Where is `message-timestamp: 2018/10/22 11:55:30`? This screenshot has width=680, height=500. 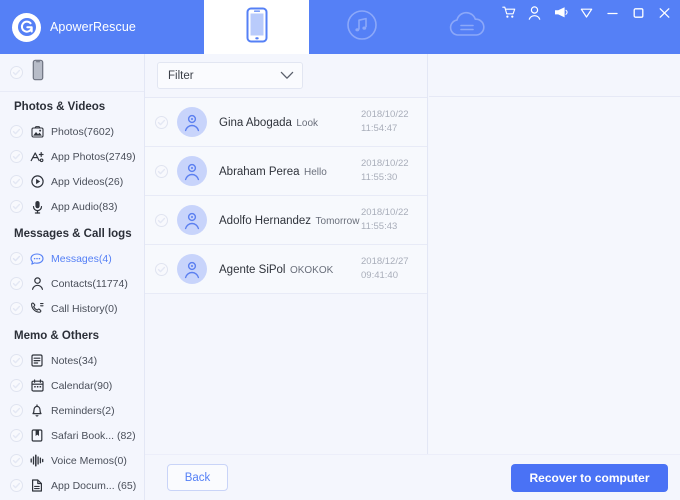 message-timestamp: 2018/10/22 11:55:30 is located at coordinates (390, 171).